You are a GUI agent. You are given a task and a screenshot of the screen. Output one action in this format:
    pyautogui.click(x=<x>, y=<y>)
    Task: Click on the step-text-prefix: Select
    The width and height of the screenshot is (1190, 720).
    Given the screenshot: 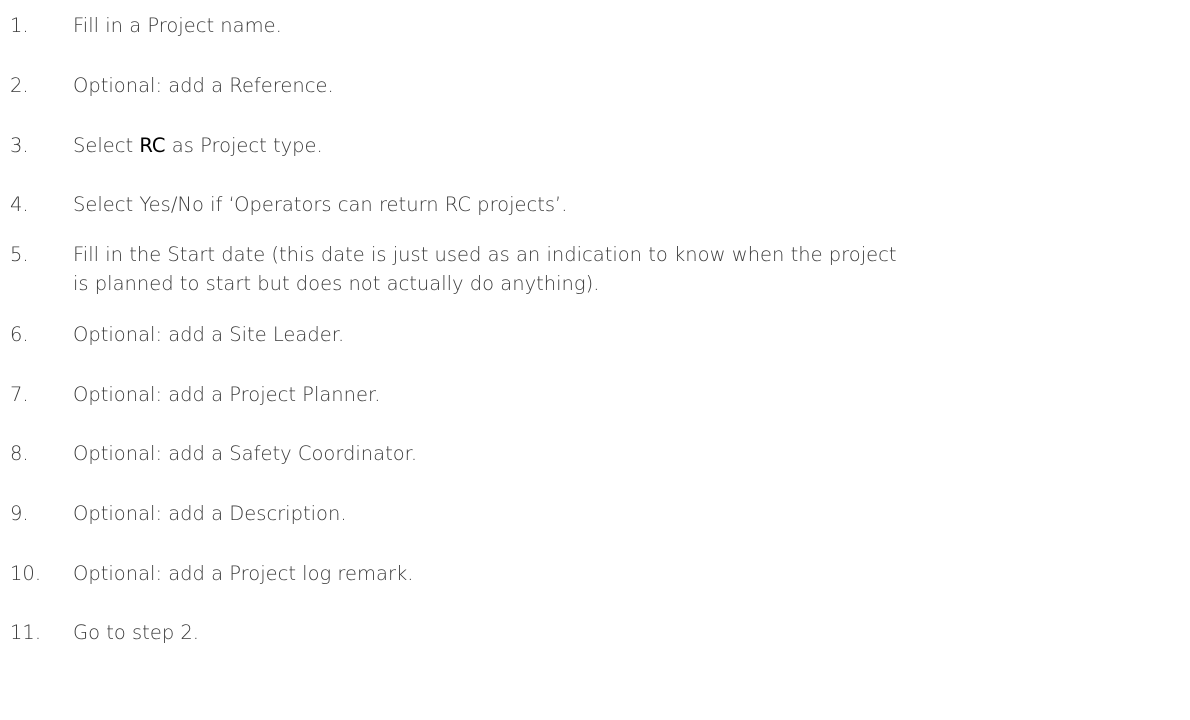 What is the action you would take?
    pyautogui.click(x=106, y=145)
    